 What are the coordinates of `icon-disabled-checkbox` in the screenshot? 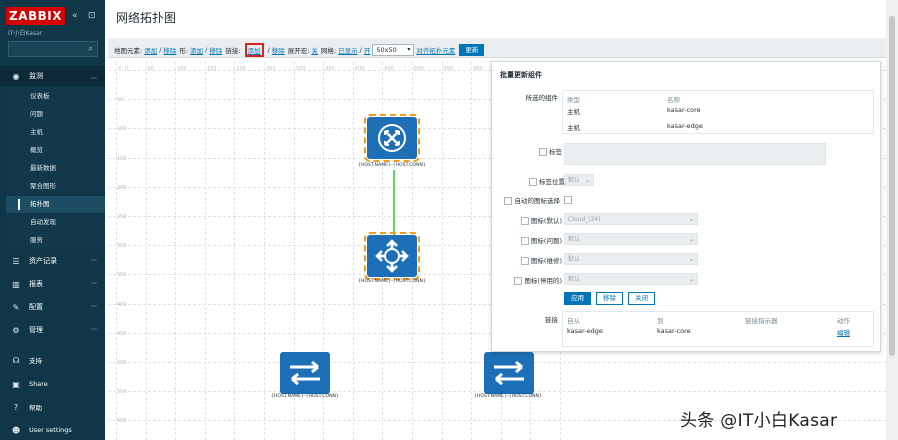 It's located at (518, 281).